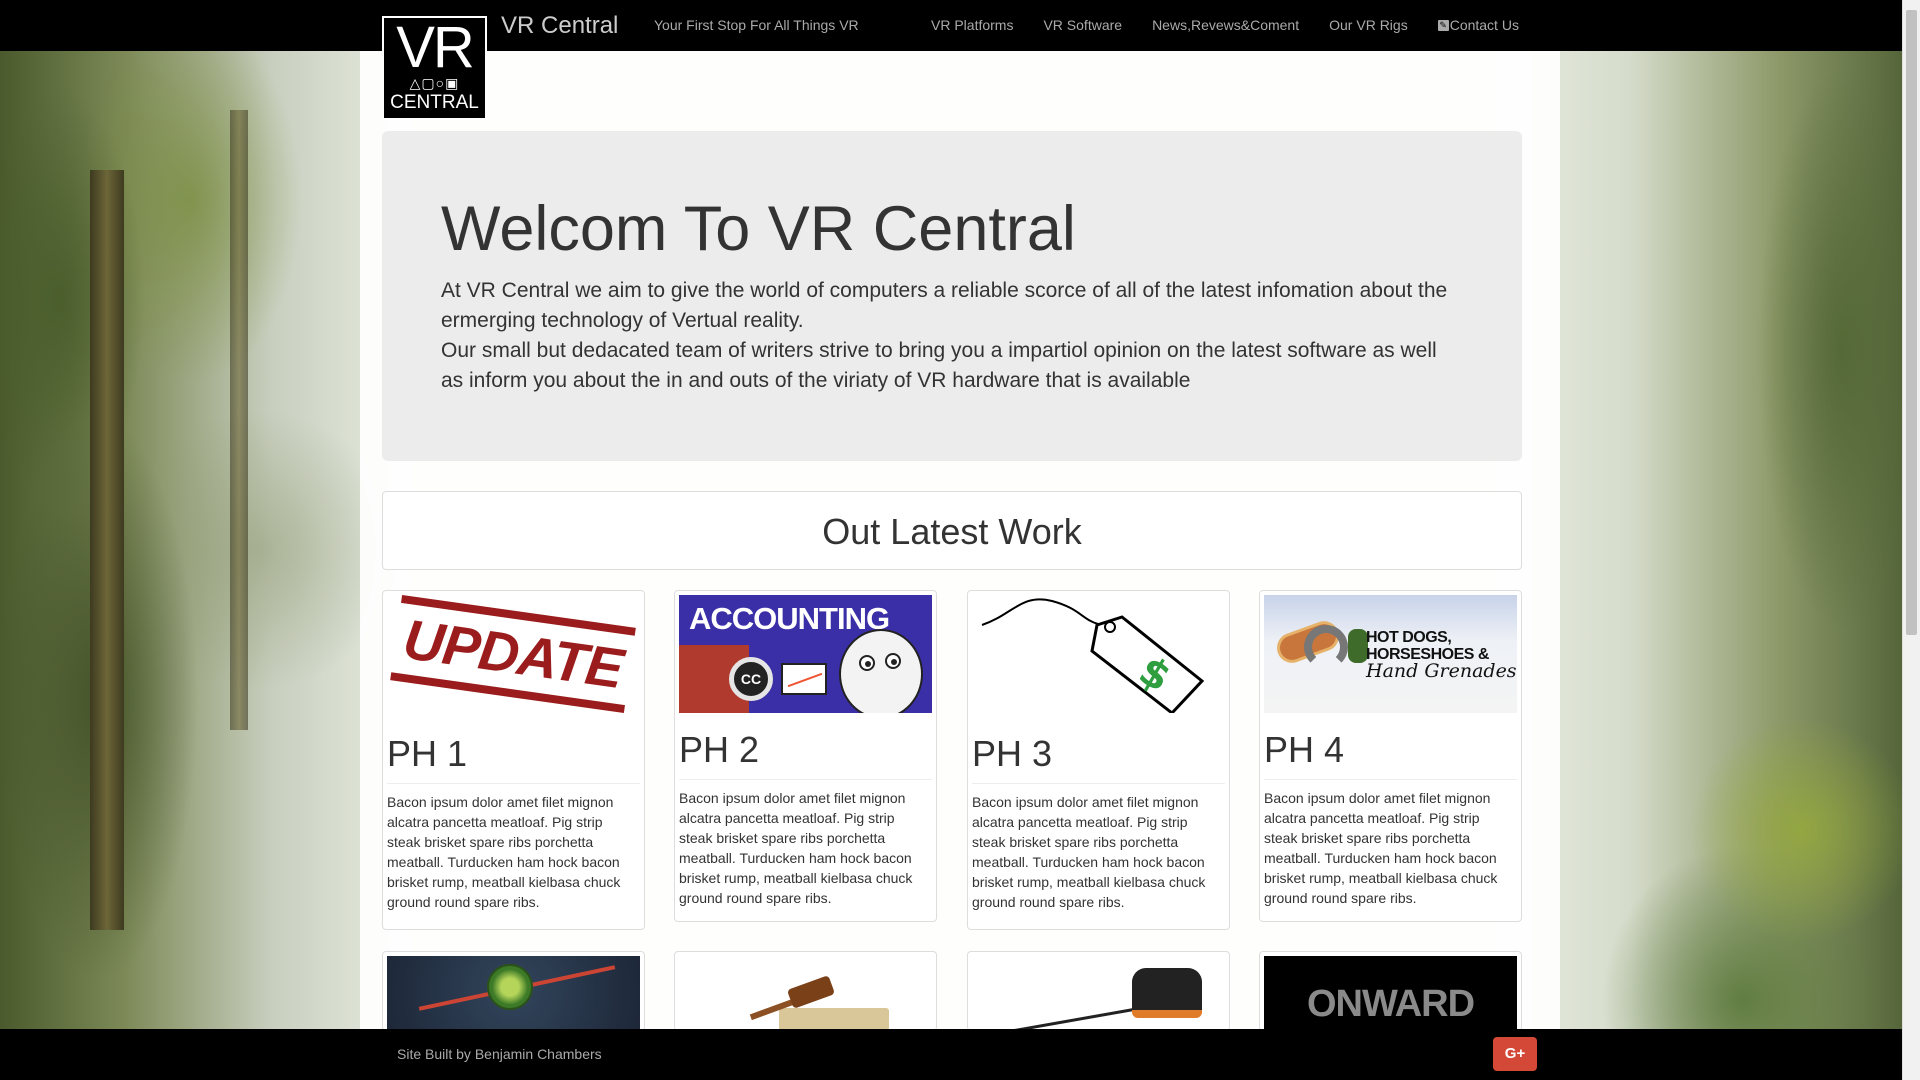 This screenshot has width=1920, height=1080. Describe the element at coordinates (834, 1019) in the screenshot. I see `money-stack-icon` at that location.